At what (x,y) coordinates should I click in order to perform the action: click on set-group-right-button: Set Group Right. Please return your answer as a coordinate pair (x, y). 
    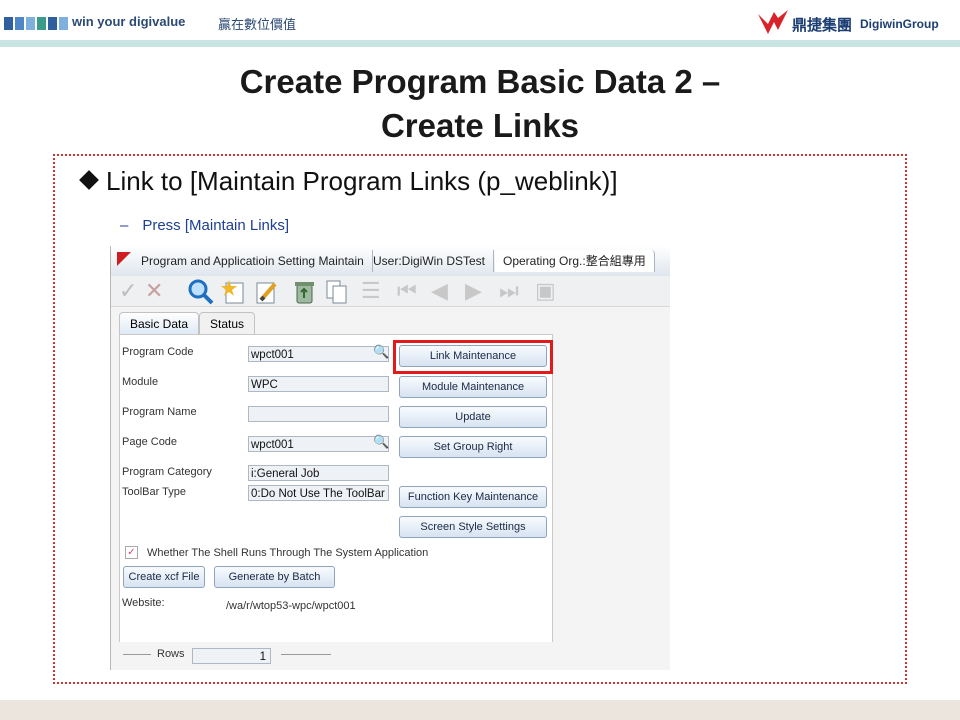
    Looking at the image, I should click on (473, 447).